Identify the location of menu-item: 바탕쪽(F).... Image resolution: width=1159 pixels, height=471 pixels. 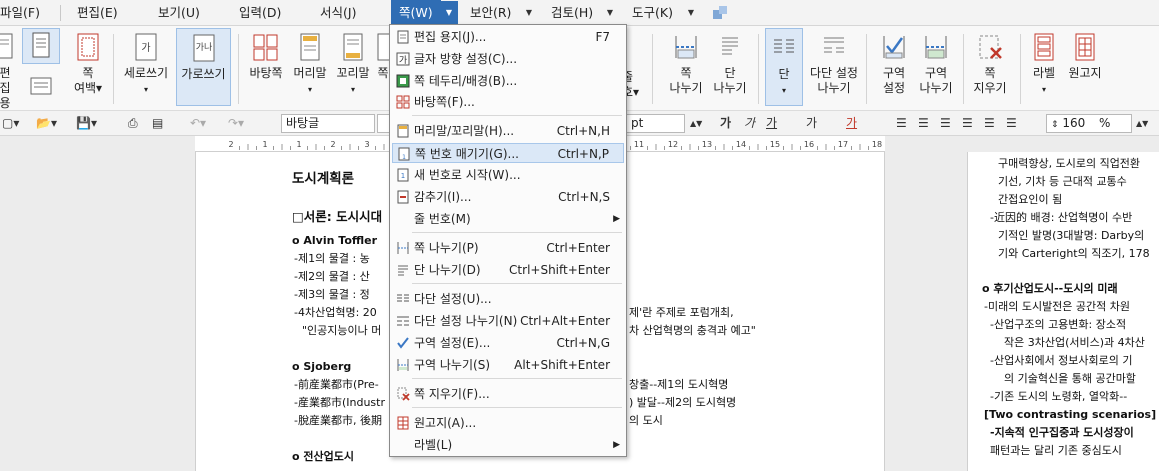
(508, 102).